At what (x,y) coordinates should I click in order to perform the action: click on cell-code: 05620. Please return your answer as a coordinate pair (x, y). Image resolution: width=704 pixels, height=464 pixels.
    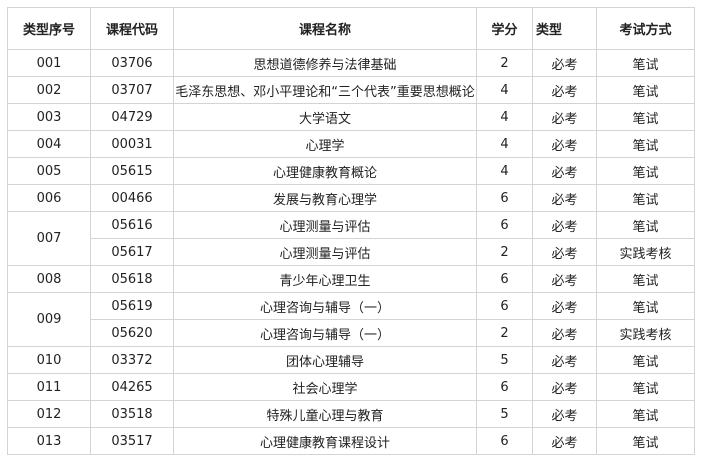
    Looking at the image, I should click on (132, 333).